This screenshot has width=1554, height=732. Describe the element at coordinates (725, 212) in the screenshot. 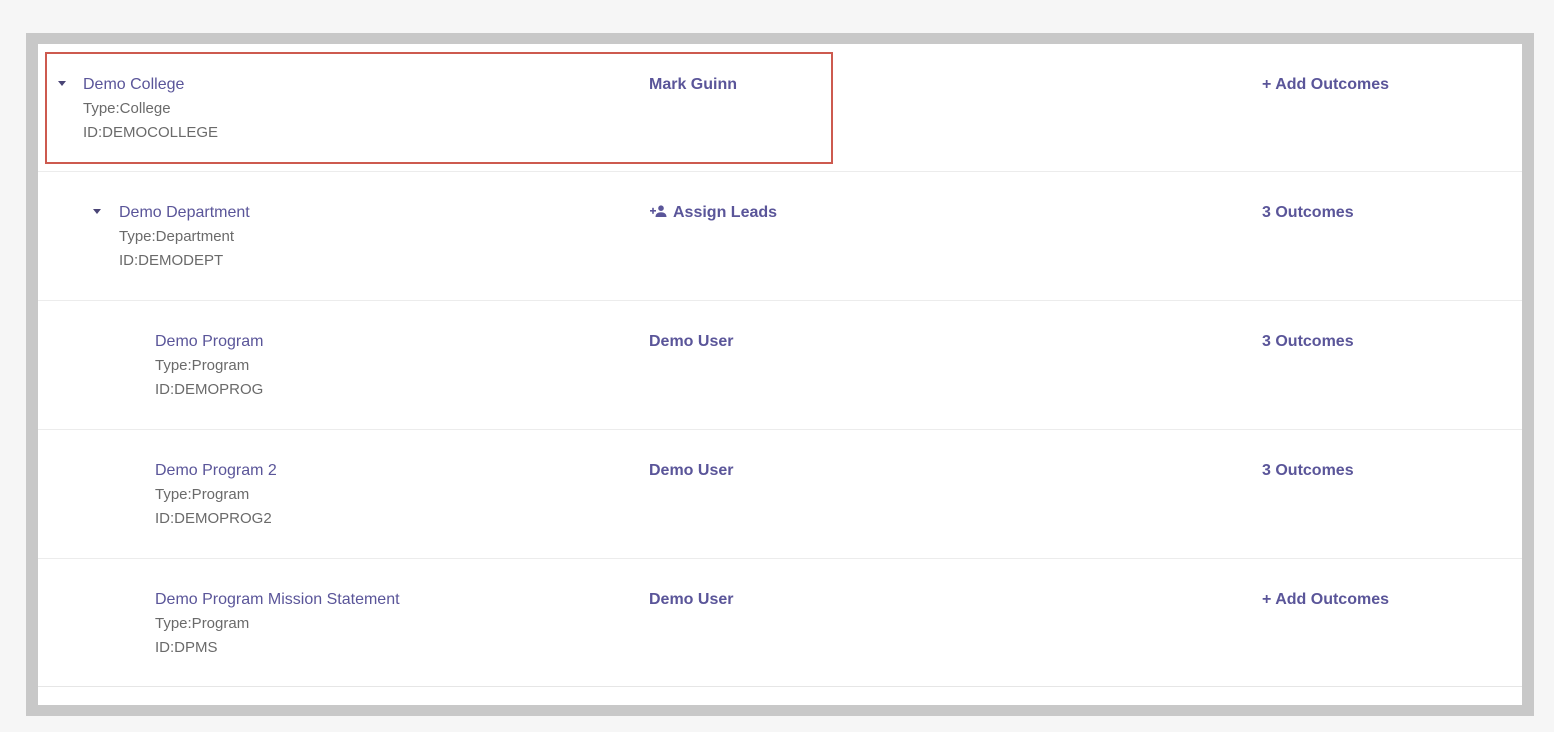

I see `assign-leads-label: Assign Leads` at that location.